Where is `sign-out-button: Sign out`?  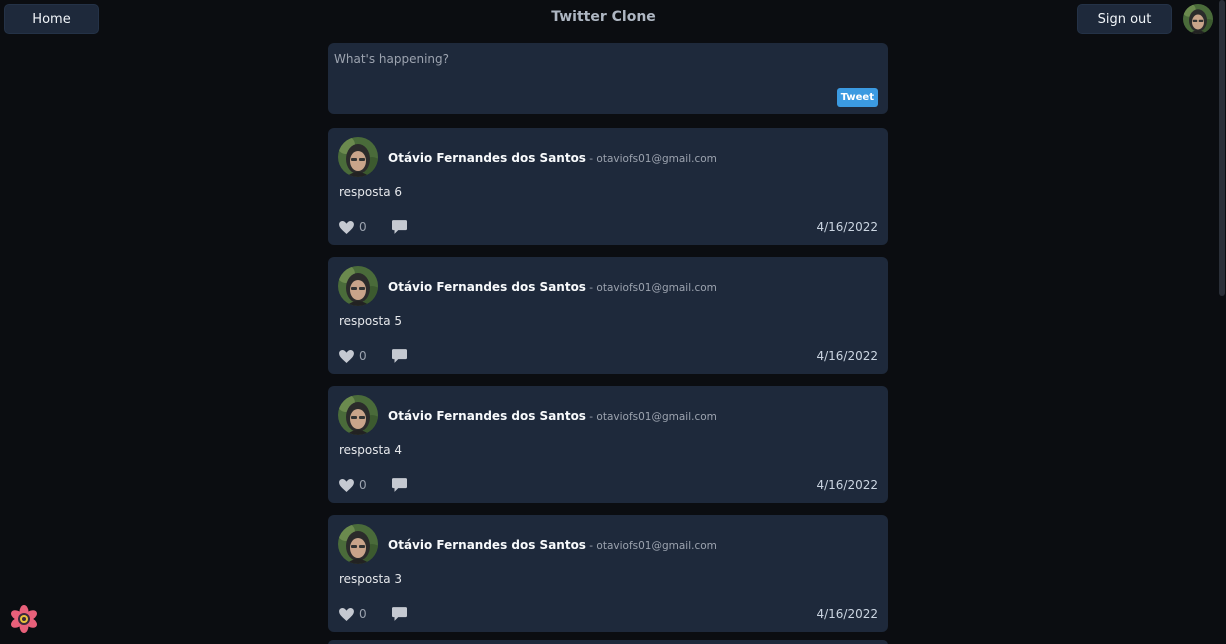 sign-out-button: Sign out is located at coordinates (1124, 19).